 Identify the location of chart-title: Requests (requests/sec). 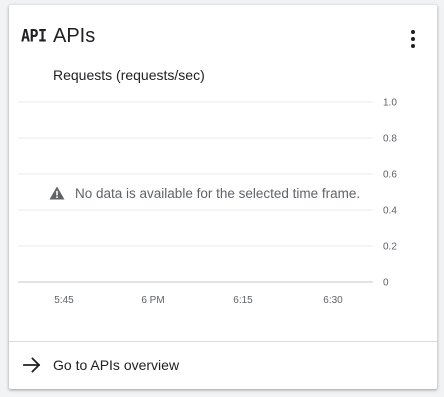
(129, 75).